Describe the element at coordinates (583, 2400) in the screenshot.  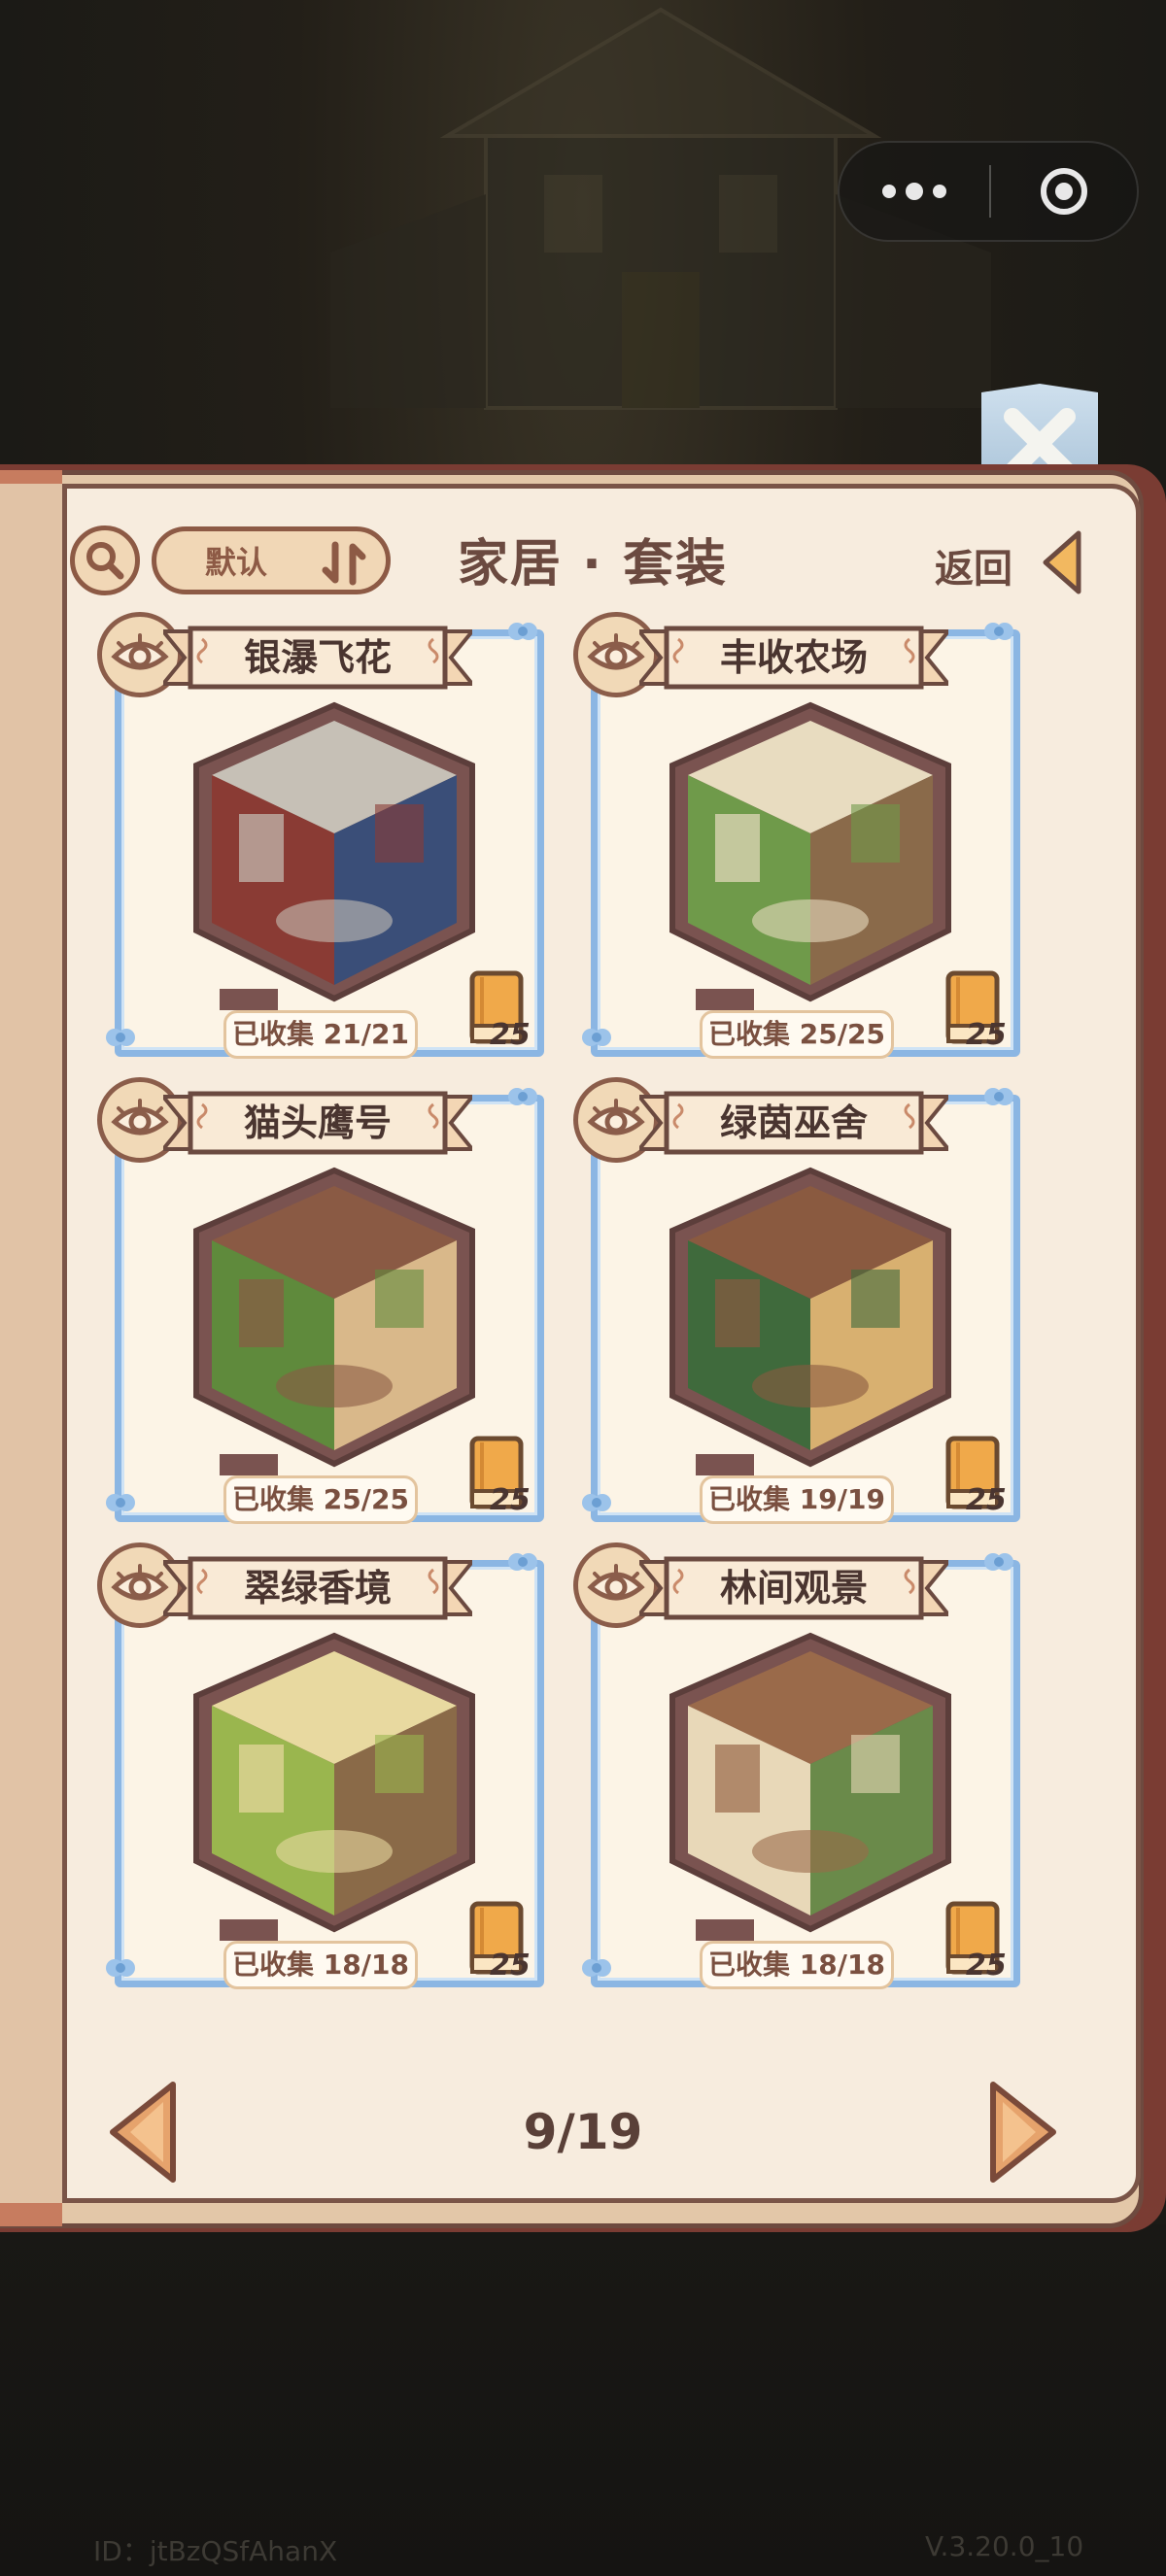
I see `background-floor` at that location.